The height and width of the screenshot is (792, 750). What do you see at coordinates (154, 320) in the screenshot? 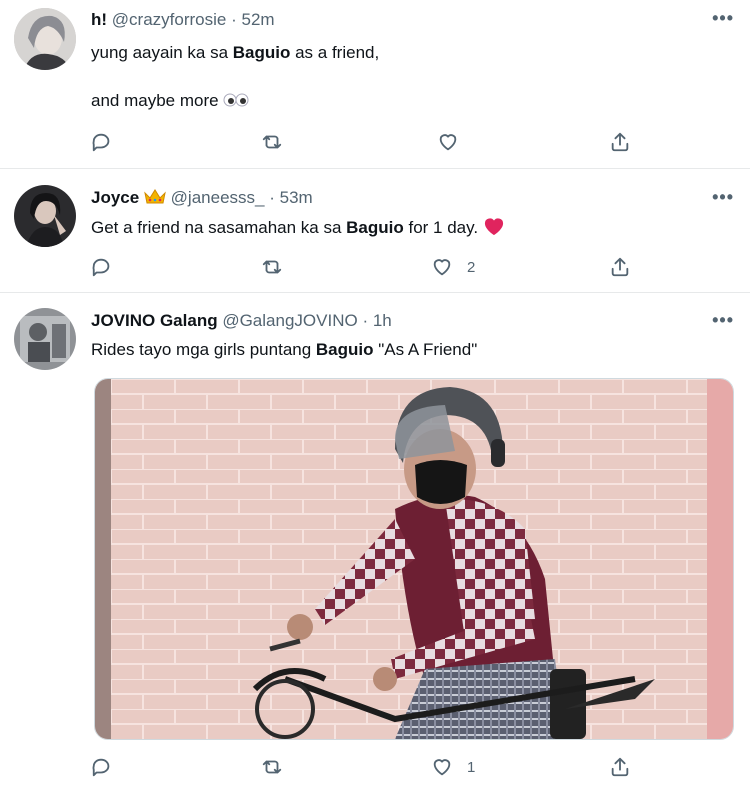
I see `display-name: JOVINO Galang` at bounding box center [154, 320].